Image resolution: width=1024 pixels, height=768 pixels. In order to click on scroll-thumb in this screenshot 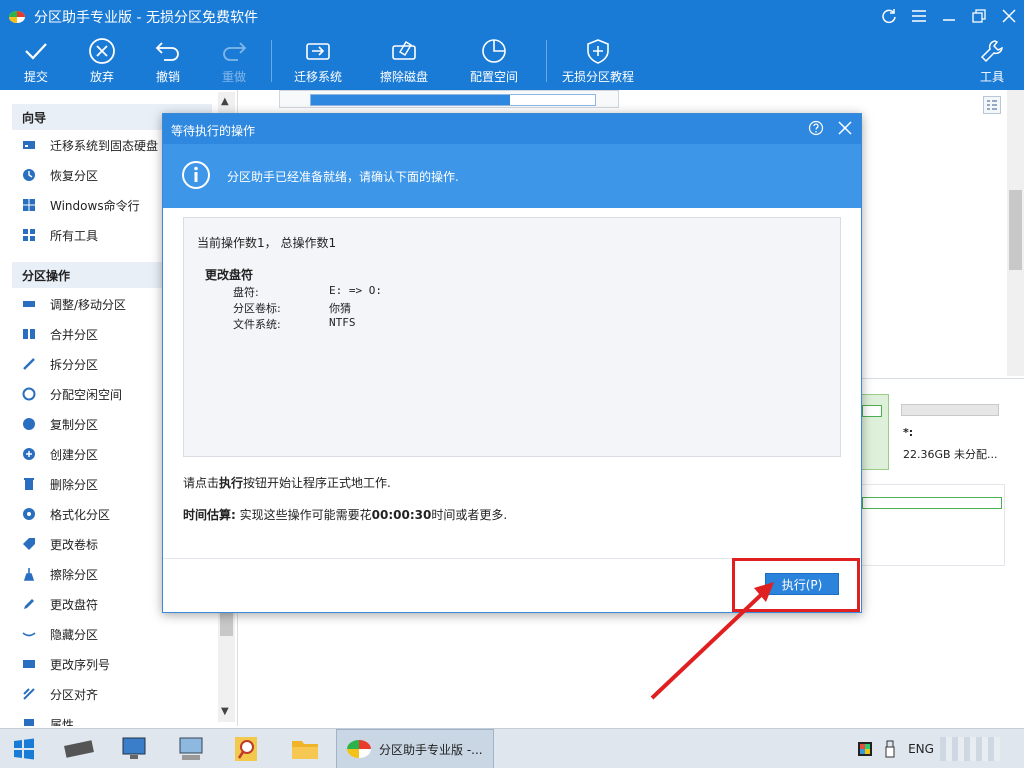, I will do `click(226, 624)`.